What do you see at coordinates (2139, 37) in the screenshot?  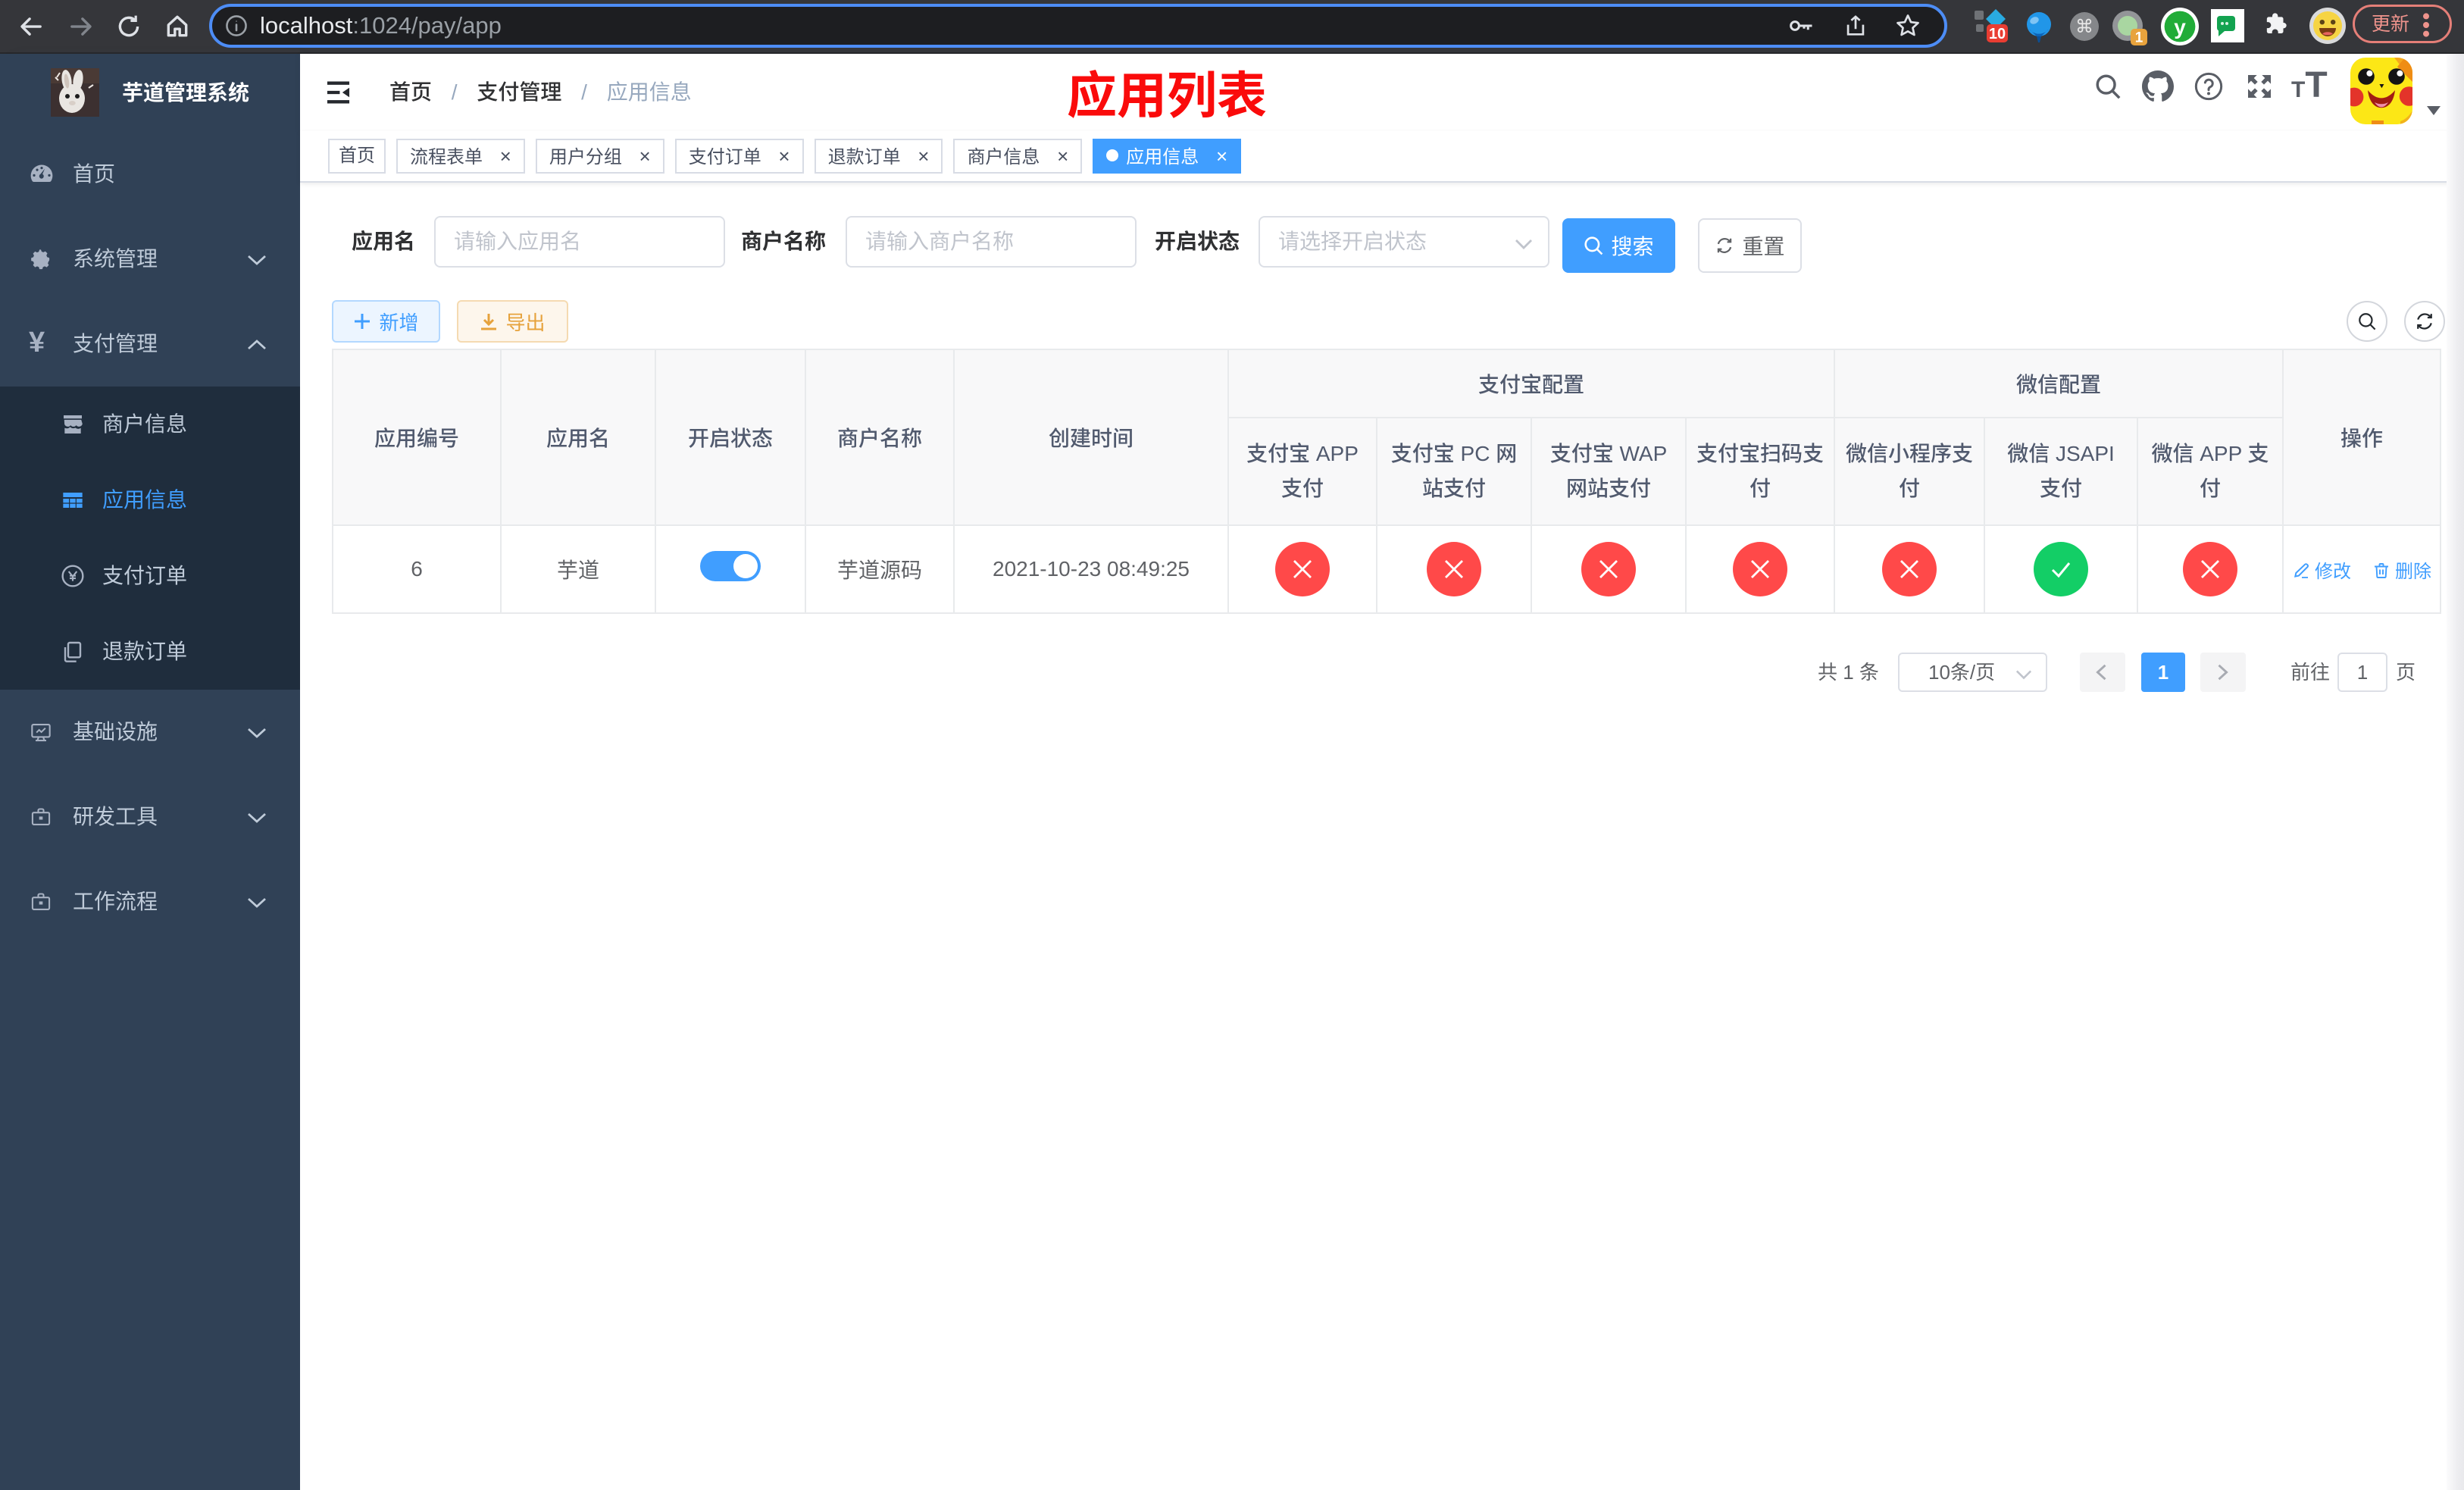 I see `svg-text: 1` at bounding box center [2139, 37].